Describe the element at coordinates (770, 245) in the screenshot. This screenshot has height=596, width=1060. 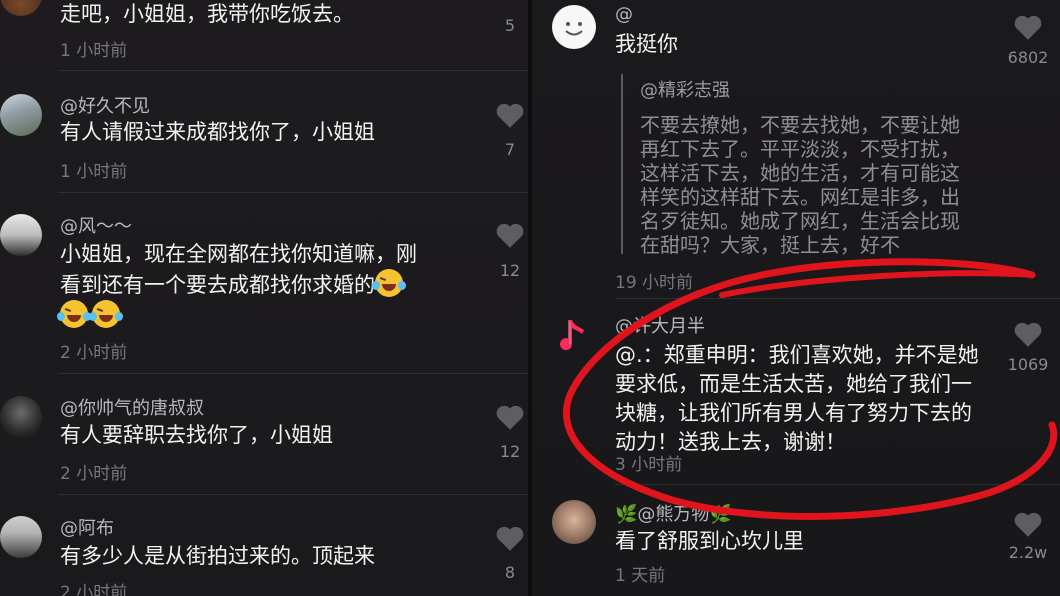
I see `quoted-text-line: 在甜吗？大家，挺上去，好不` at that location.